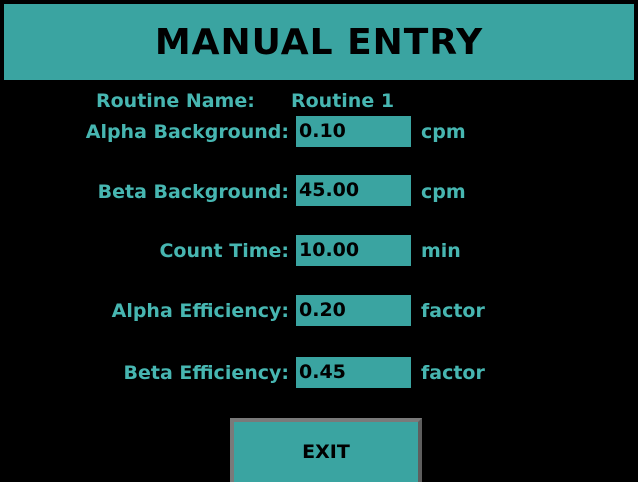 The height and width of the screenshot is (482, 638). What do you see at coordinates (353, 250) in the screenshot?
I see `count-time-field: 10.00` at bounding box center [353, 250].